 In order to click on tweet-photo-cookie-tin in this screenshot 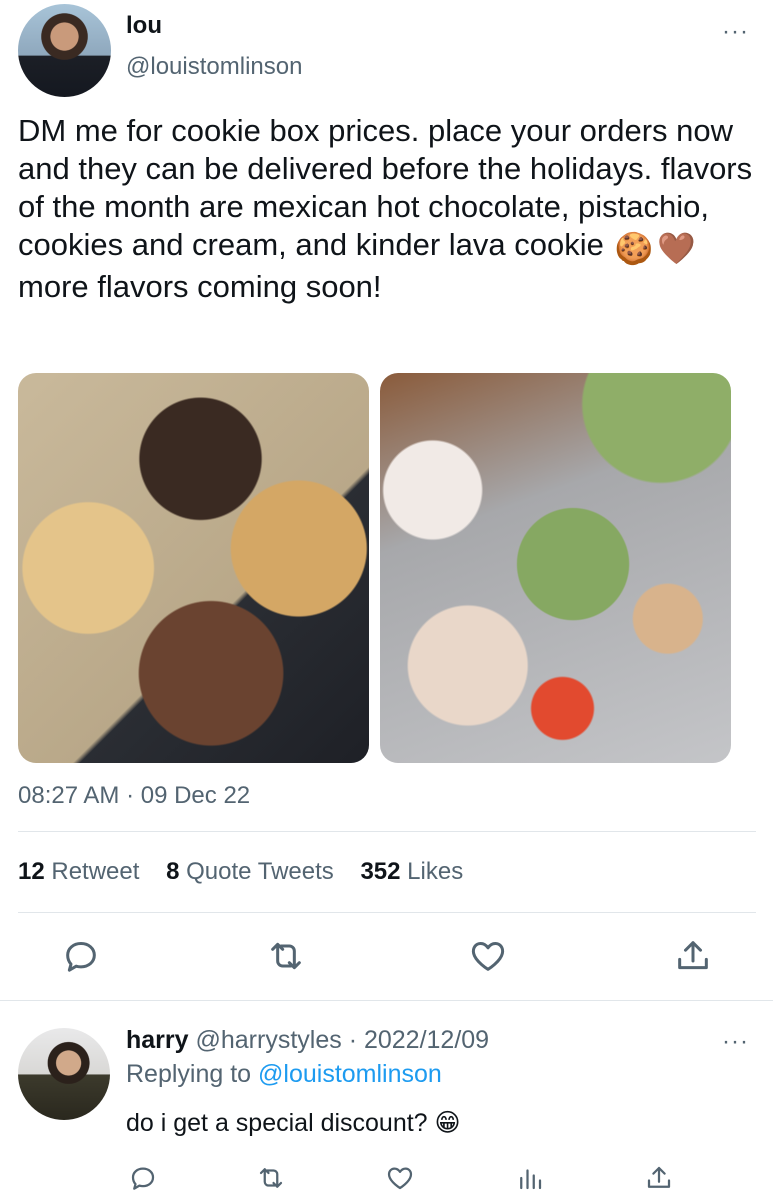, I will do `click(555, 568)`.